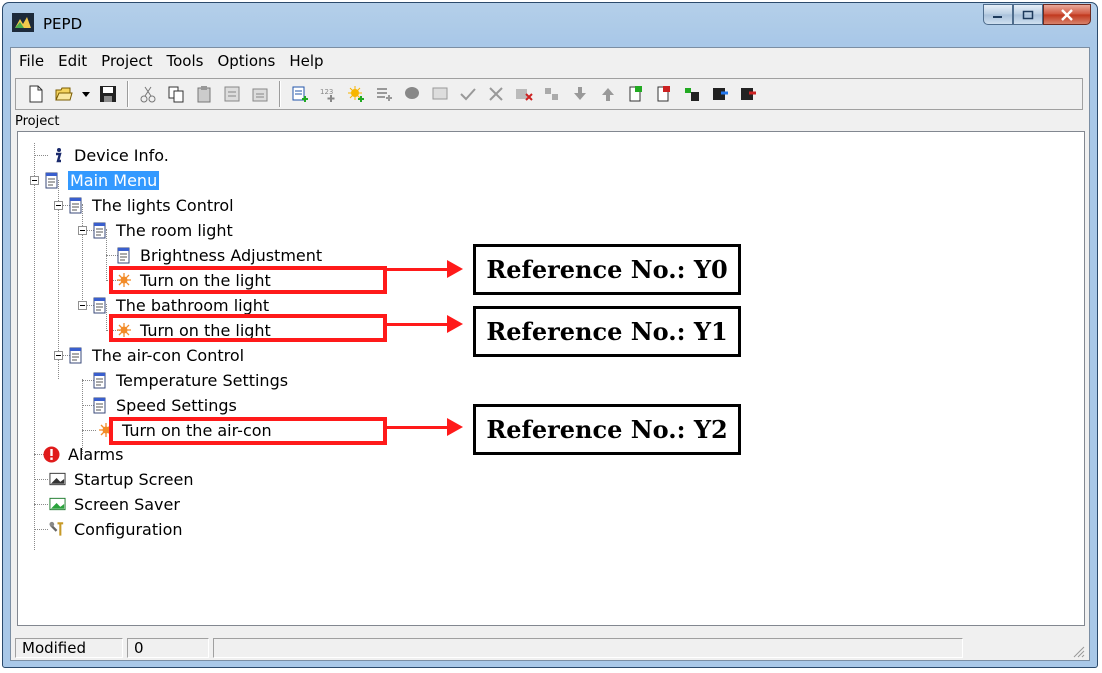 Image resolution: width=1102 pixels, height=673 pixels. I want to click on tree-item-room-light: The room light, so click(162, 230).